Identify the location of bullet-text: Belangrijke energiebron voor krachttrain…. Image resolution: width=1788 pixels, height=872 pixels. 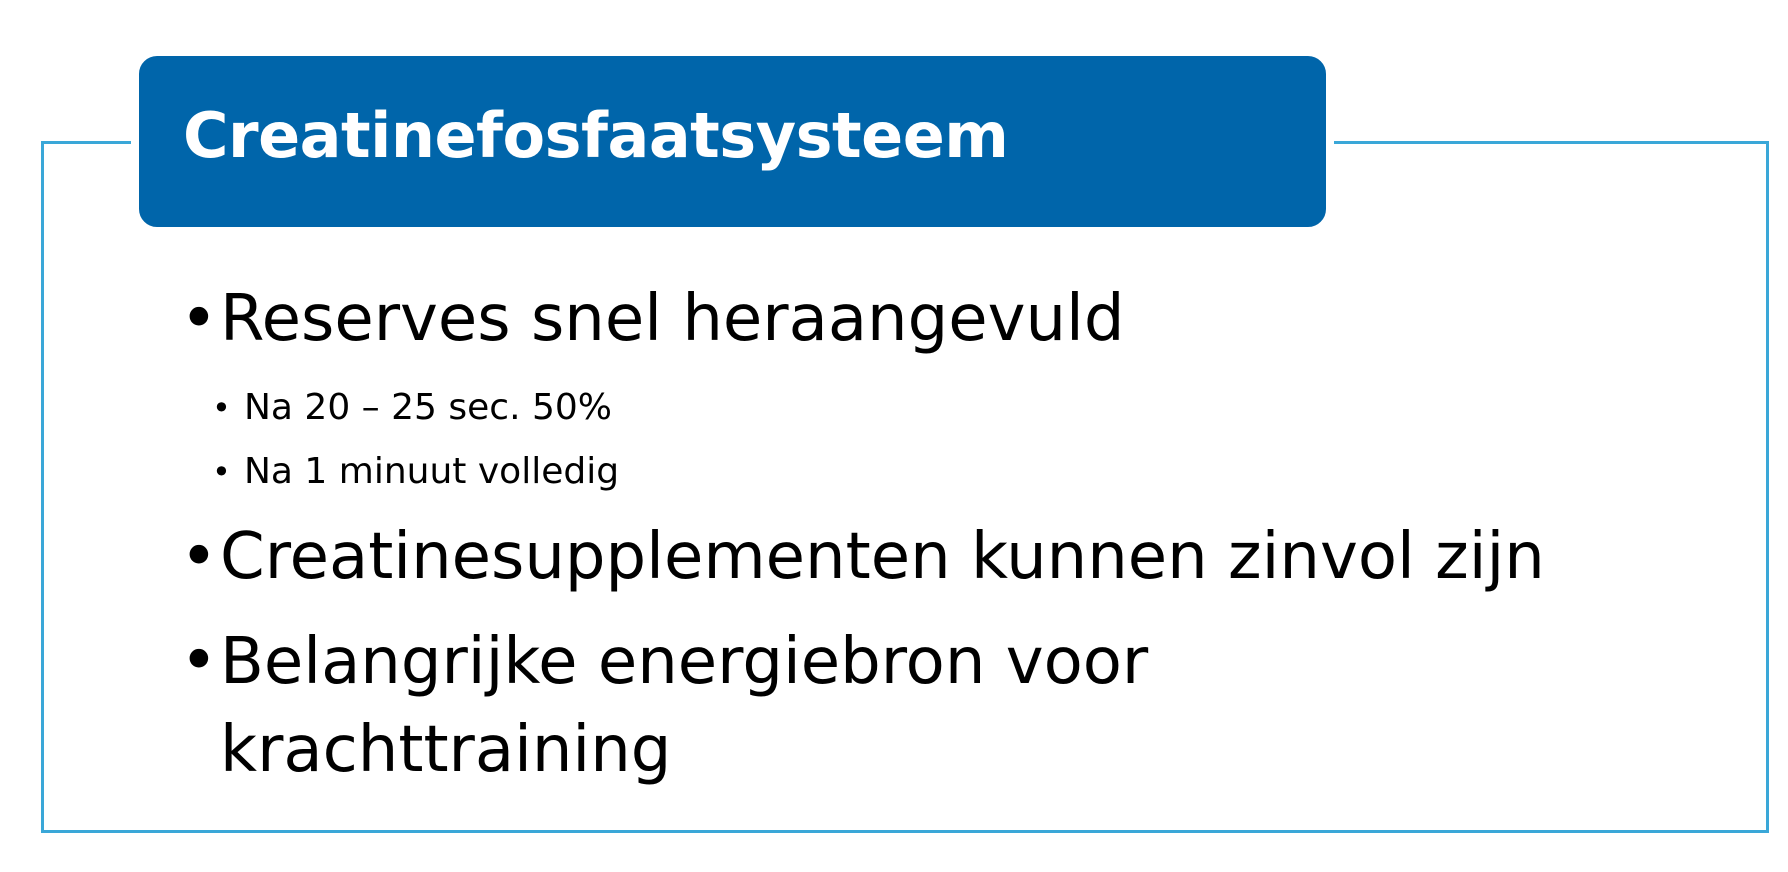
(684, 706).